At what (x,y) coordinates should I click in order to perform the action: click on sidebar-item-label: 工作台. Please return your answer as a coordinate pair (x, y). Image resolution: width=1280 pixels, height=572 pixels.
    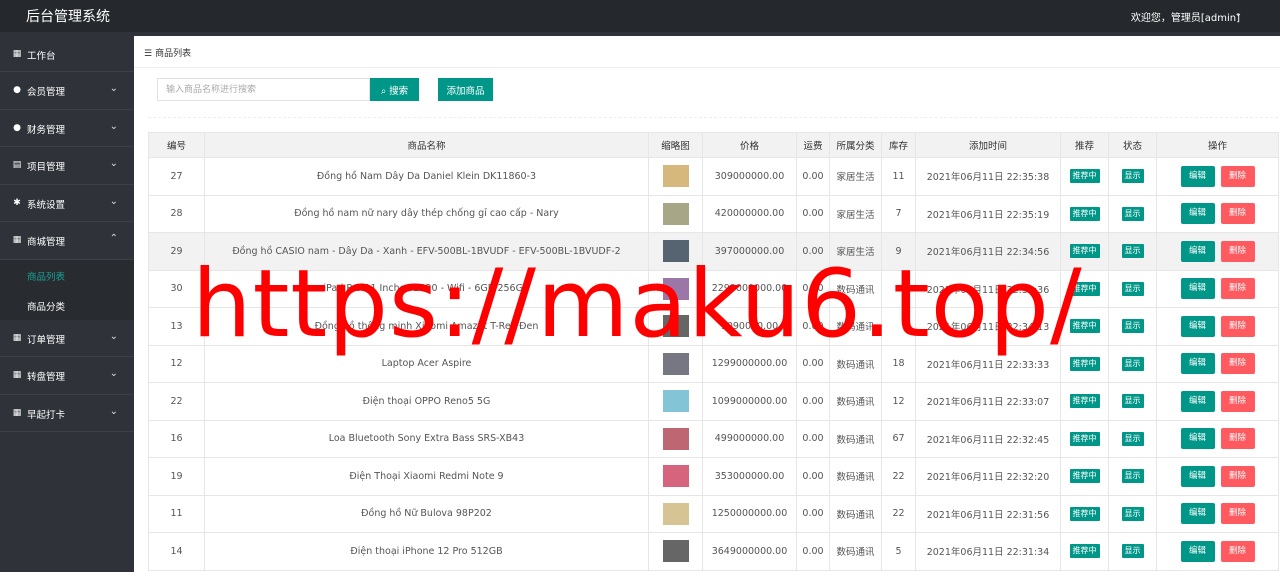
    Looking at the image, I should click on (41, 56).